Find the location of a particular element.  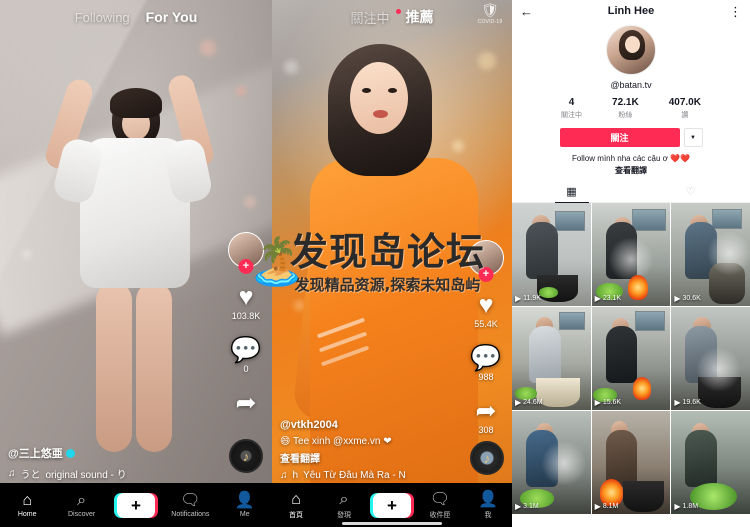

tab-following: Following is located at coordinates (102, 17).